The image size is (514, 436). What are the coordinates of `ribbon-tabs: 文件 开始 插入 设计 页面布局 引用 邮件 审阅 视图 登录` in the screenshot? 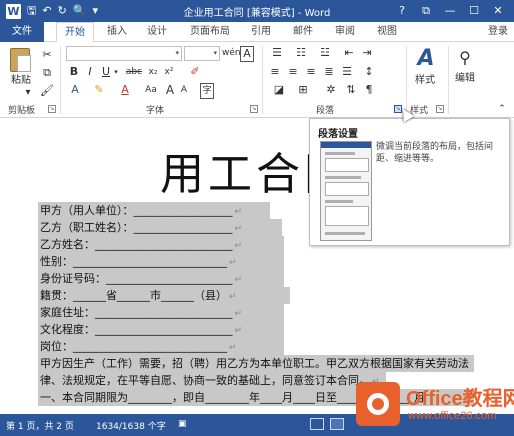 It's located at (257, 32).